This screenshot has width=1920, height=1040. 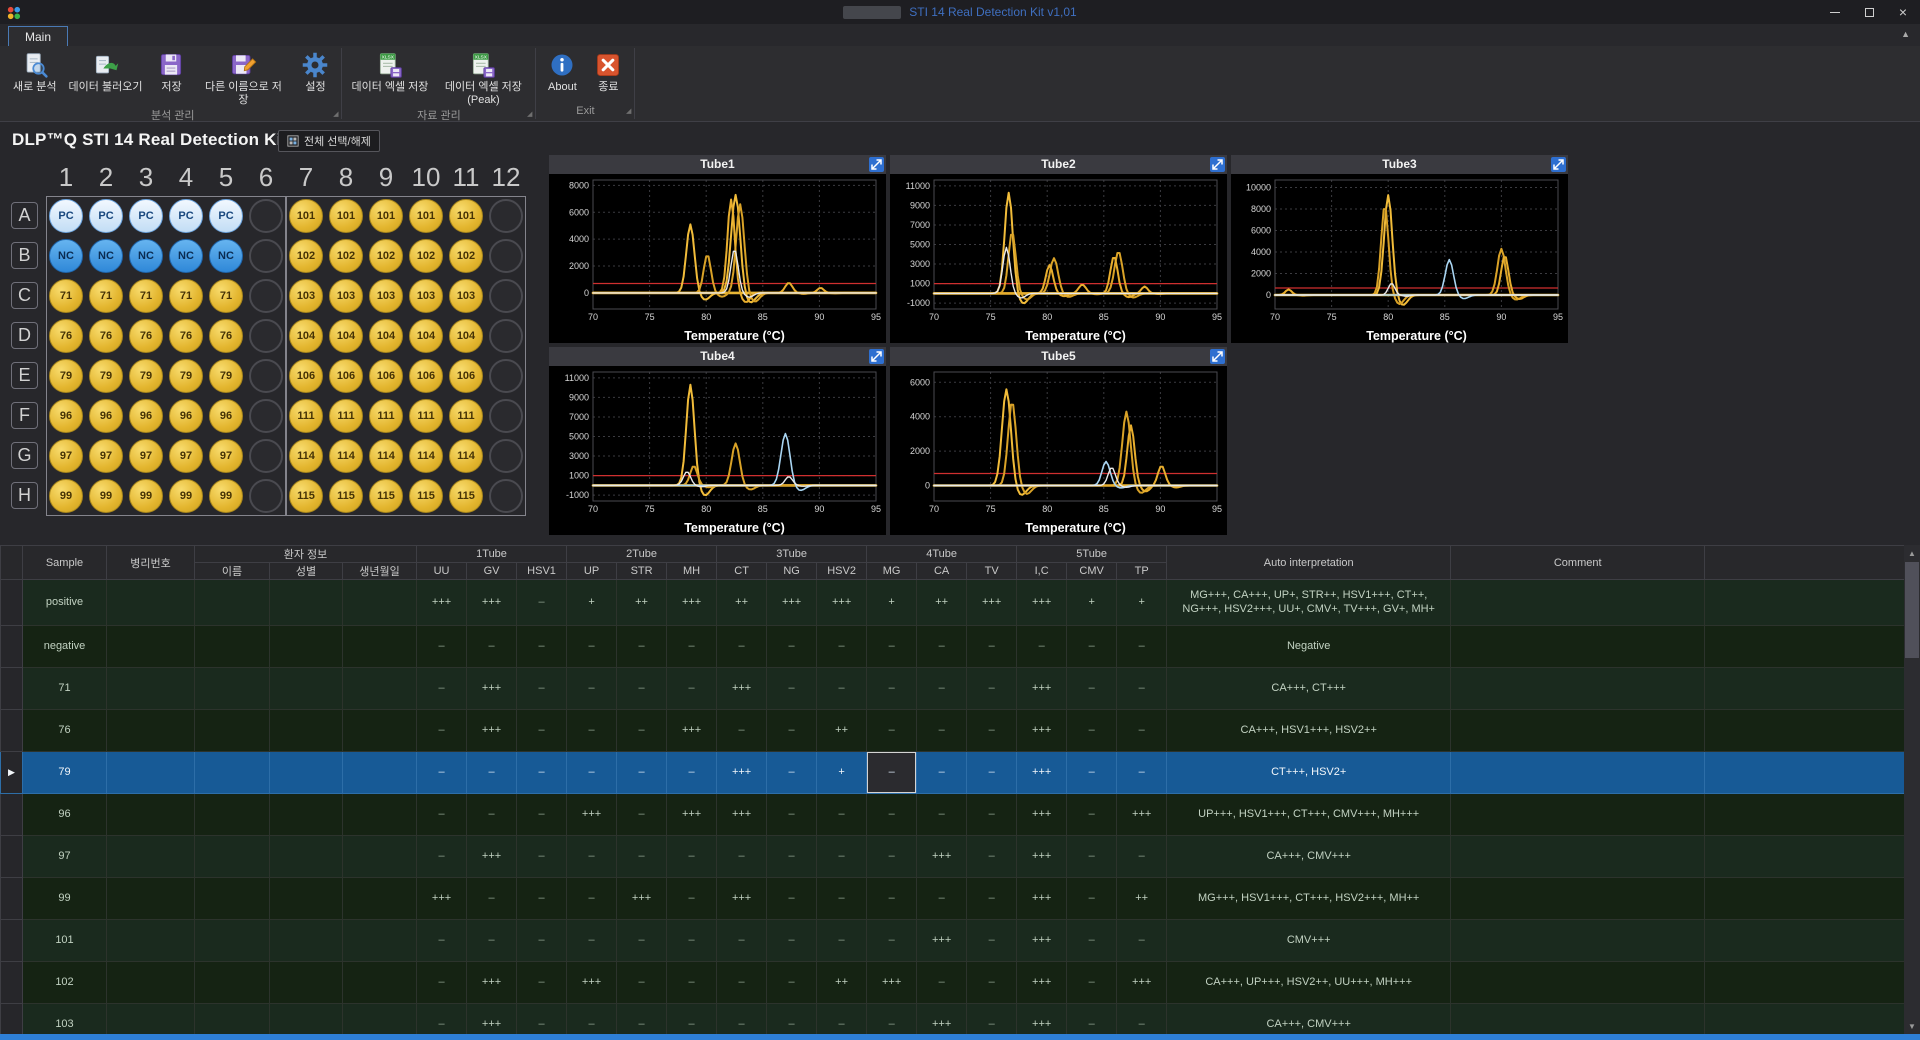 I want to click on well-C3: 71, so click(x=146, y=296).